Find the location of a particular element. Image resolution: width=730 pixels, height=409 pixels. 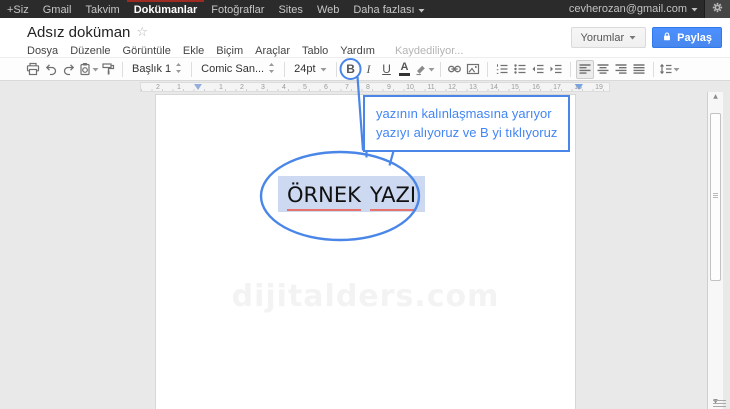

font-size-value: 24pt is located at coordinates (305, 69).